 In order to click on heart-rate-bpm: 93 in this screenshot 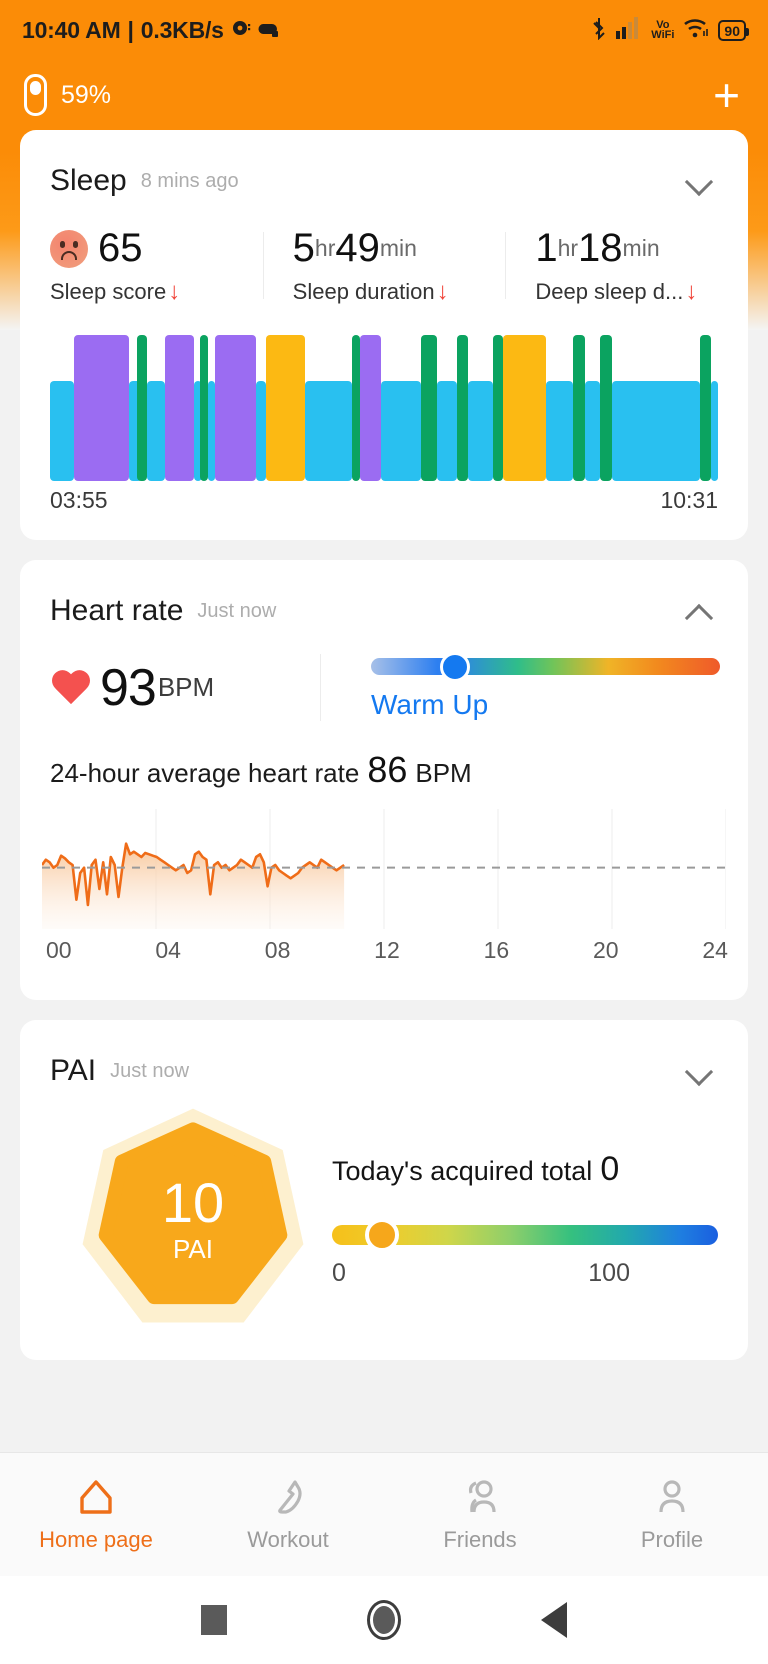, I will do `click(128, 687)`.